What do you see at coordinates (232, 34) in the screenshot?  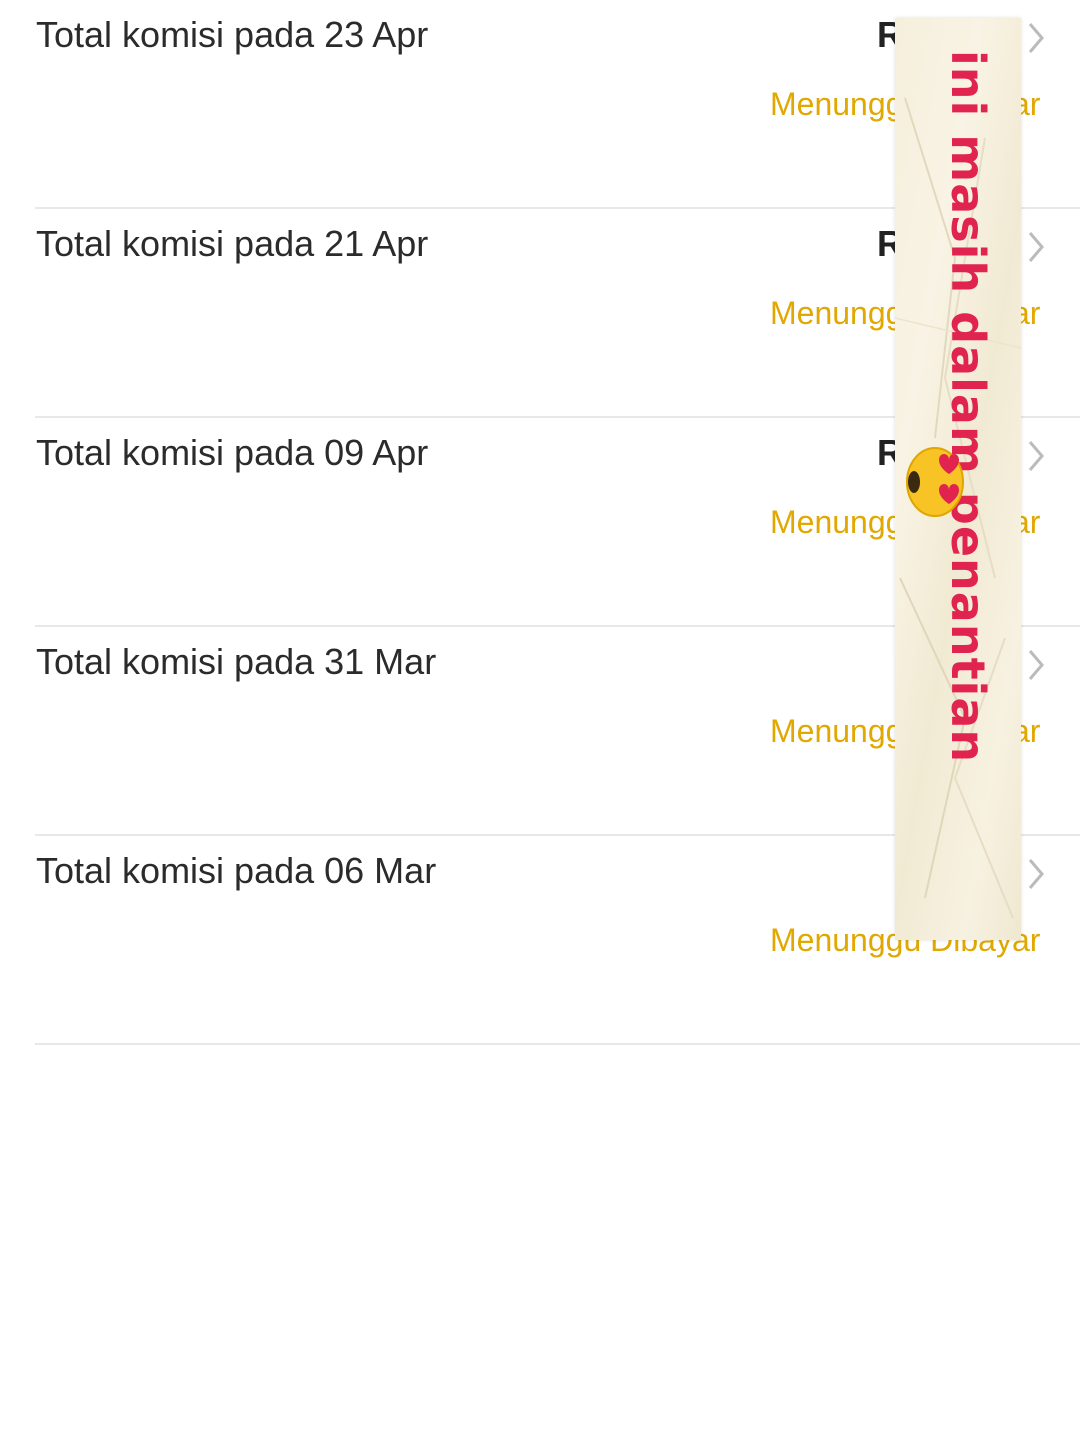 I see `commission-title: Total komisi pada 23 Apr` at bounding box center [232, 34].